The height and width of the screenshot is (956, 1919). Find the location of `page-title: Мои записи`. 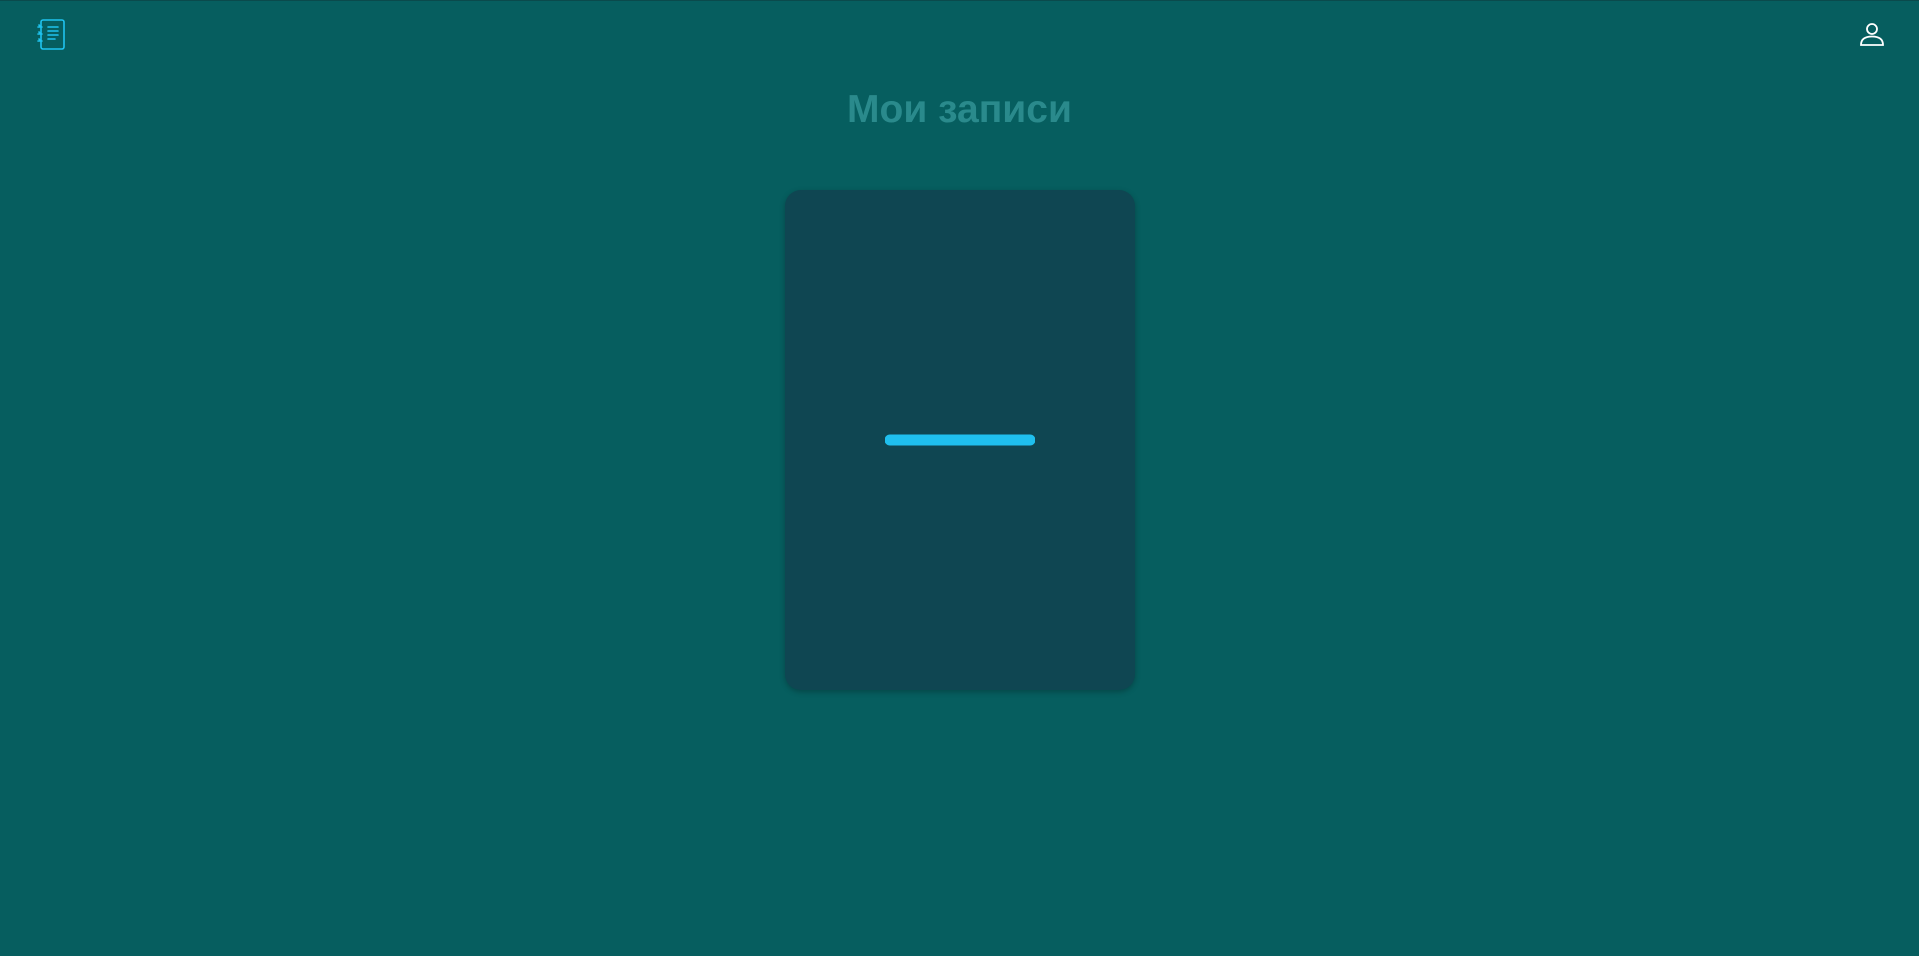

page-title: Мои записи is located at coordinates (959, 109).